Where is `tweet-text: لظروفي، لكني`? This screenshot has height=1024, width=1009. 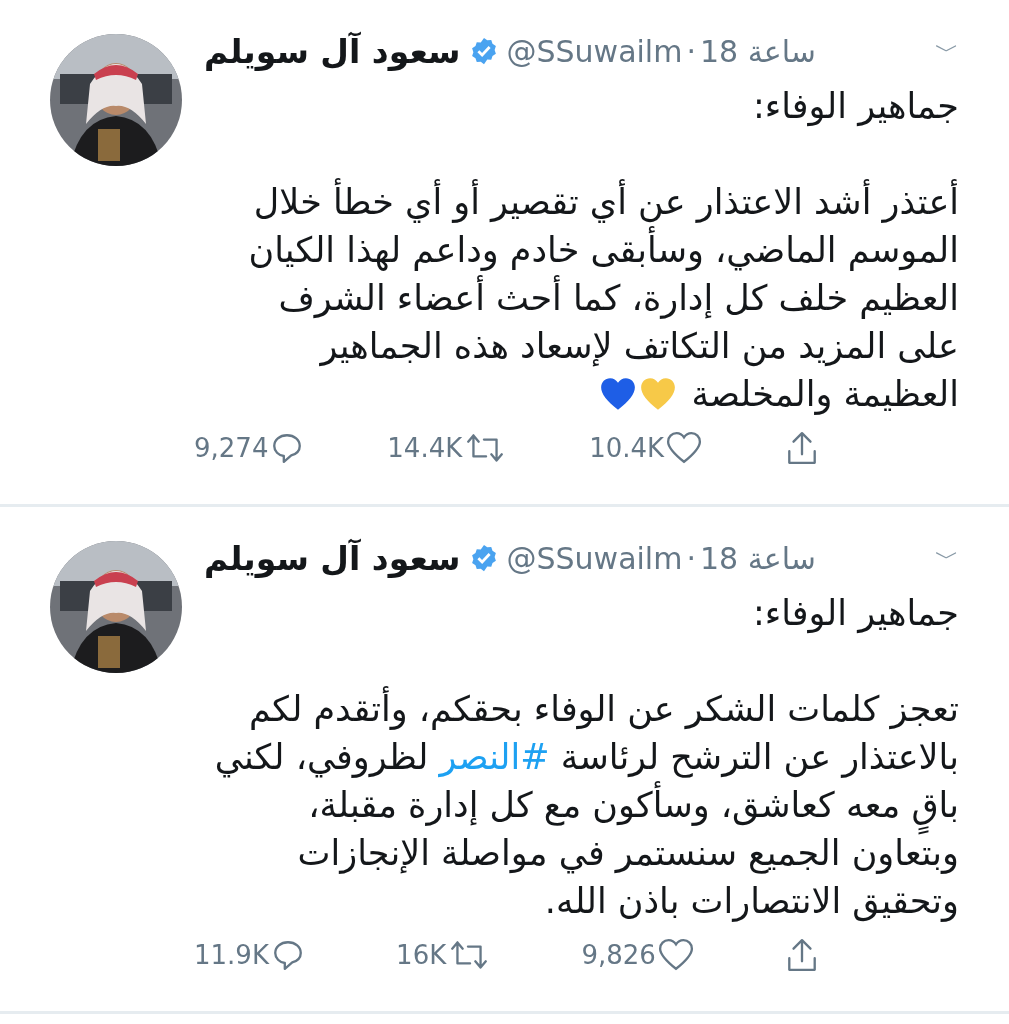
tweet-text: لظروفي، لكني is located at coordinates (322, 758).